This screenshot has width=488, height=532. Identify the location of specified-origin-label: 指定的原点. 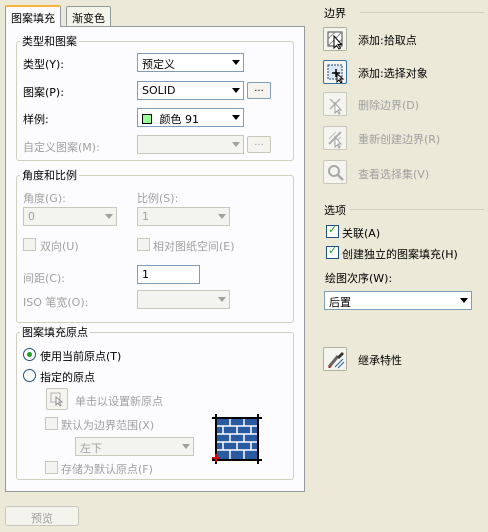
(67, 377).